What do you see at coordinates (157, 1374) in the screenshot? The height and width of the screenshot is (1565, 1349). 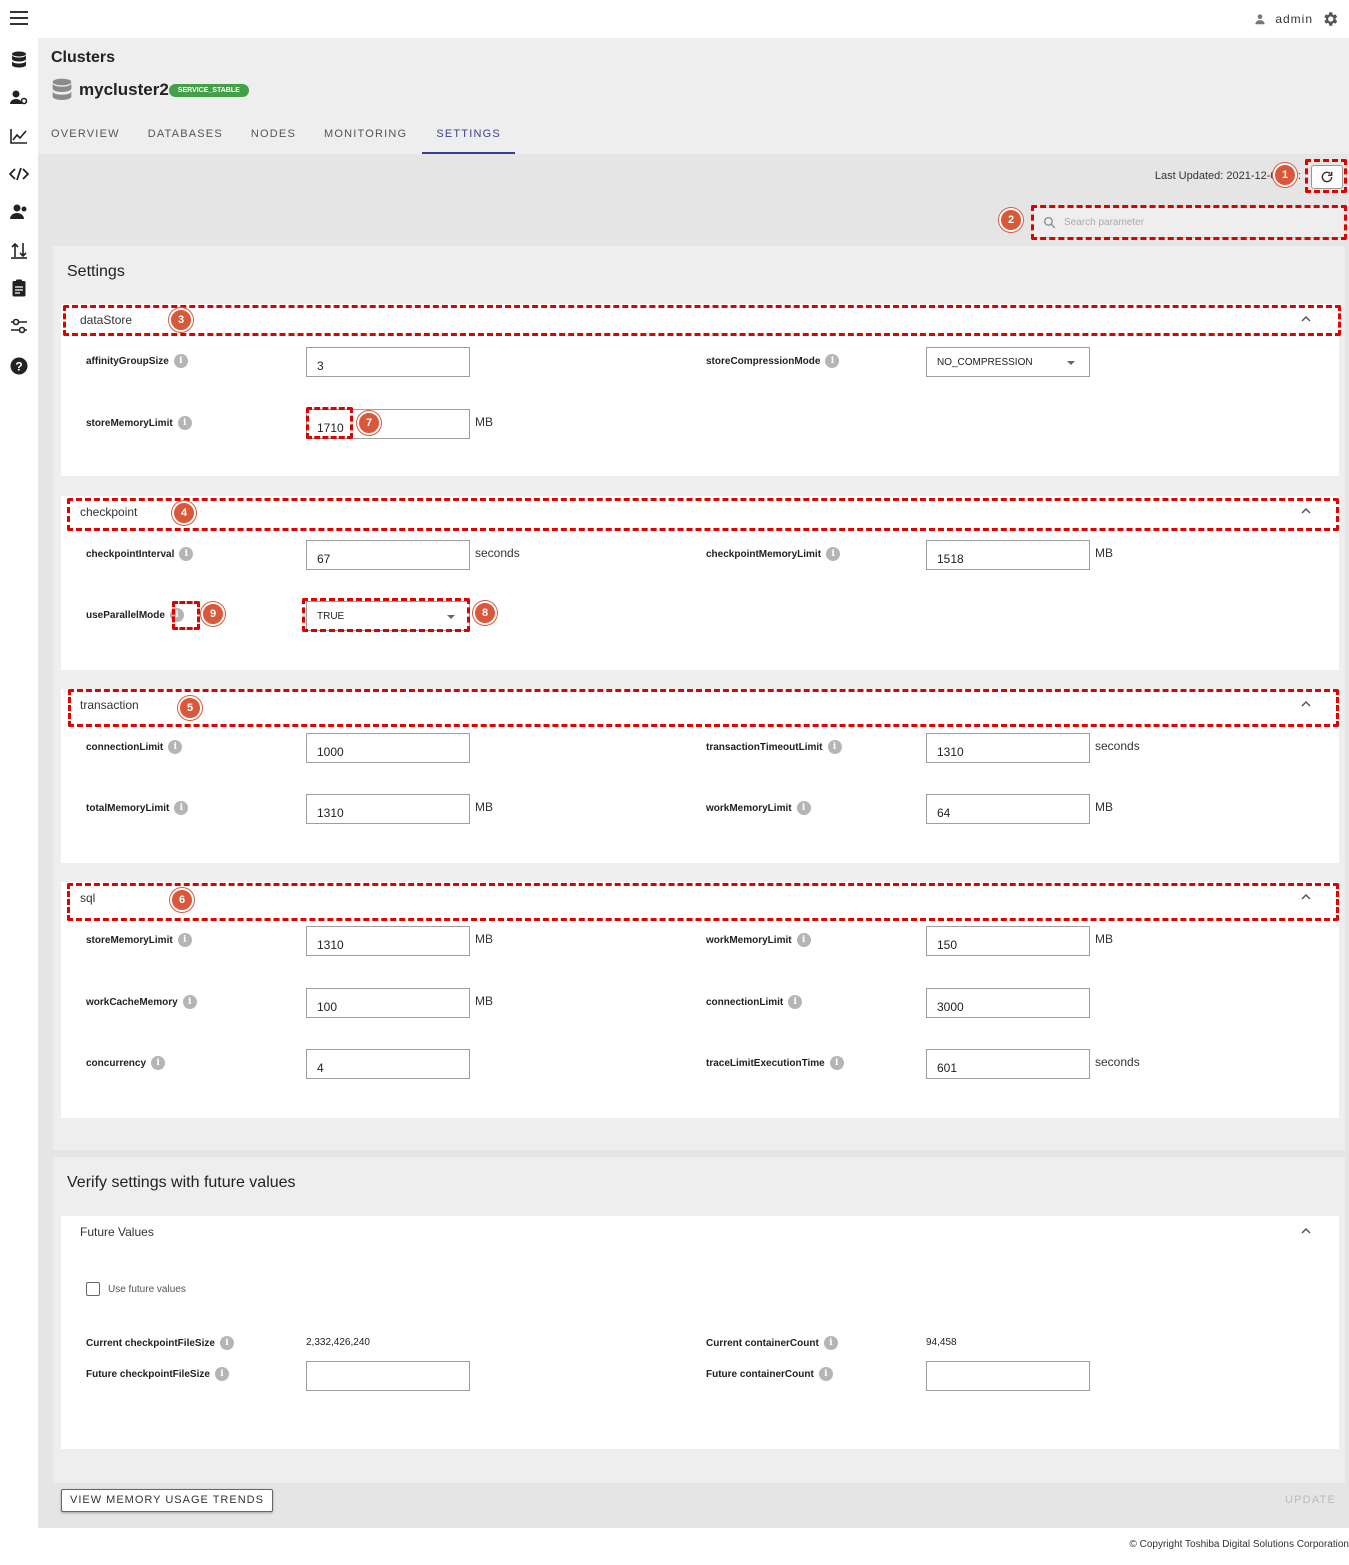 I see `param-label: Future checkpointFileSize i` at bounding box center [157, 1374].